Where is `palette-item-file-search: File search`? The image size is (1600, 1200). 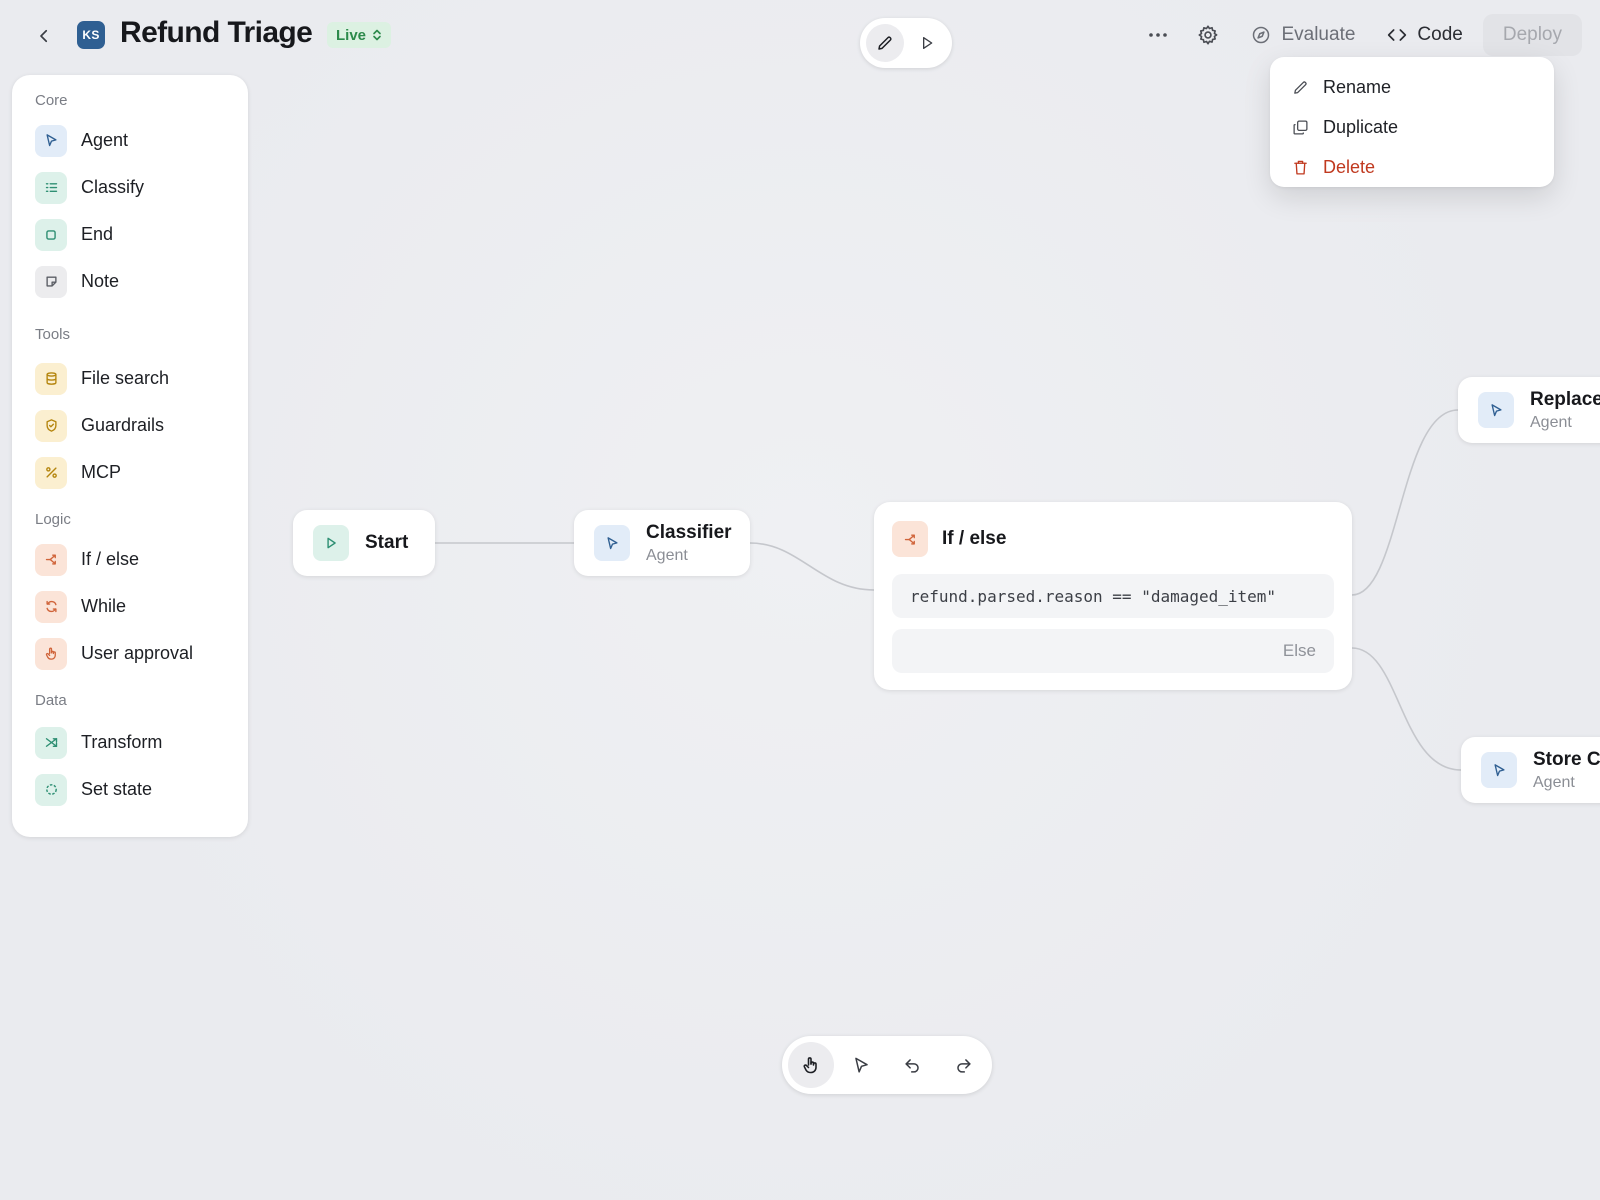
palette-item-file-search: File search is located at coordinates (130, 378).